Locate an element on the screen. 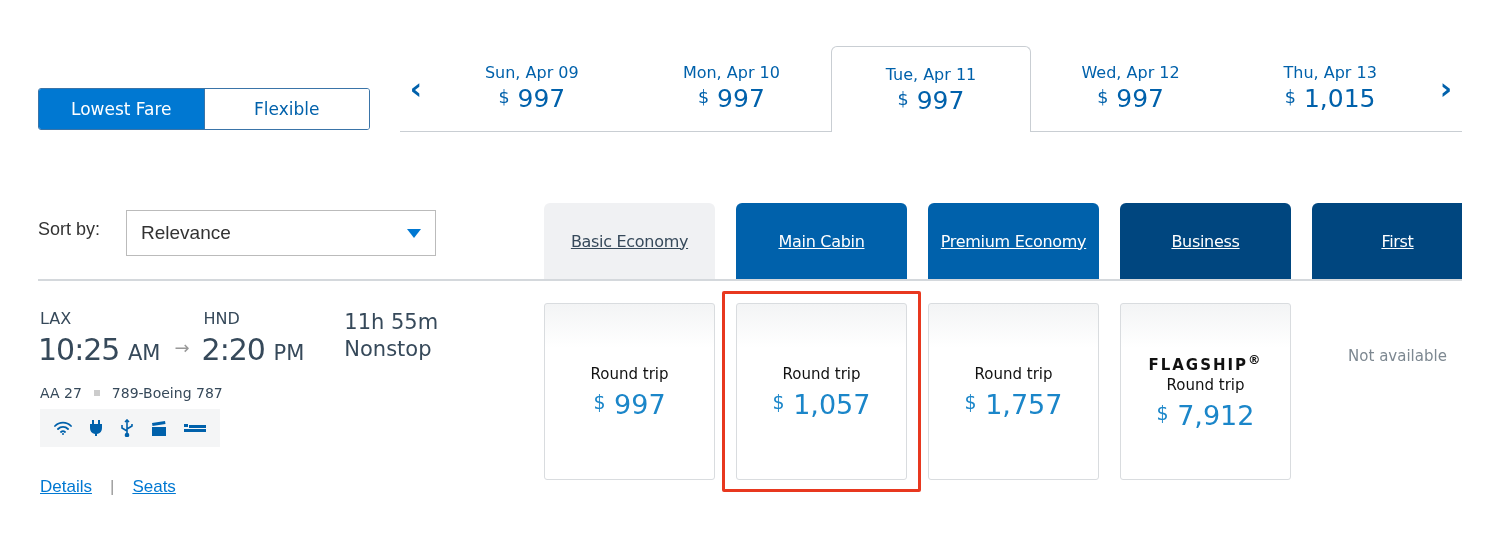  usb-icon is located at coordinates (127, 428).